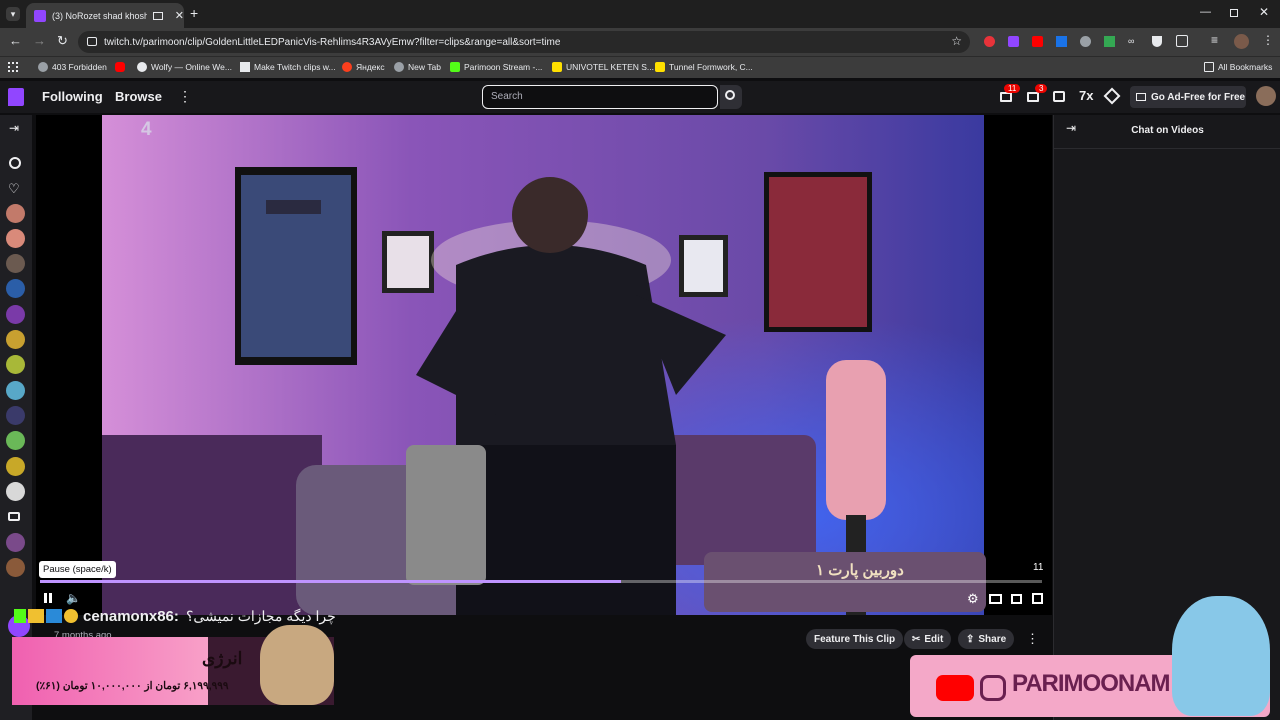 Image resolution: width=1280 pixels, height=720 pixels. I want to click on extension-red-icon, so click(989, 41).